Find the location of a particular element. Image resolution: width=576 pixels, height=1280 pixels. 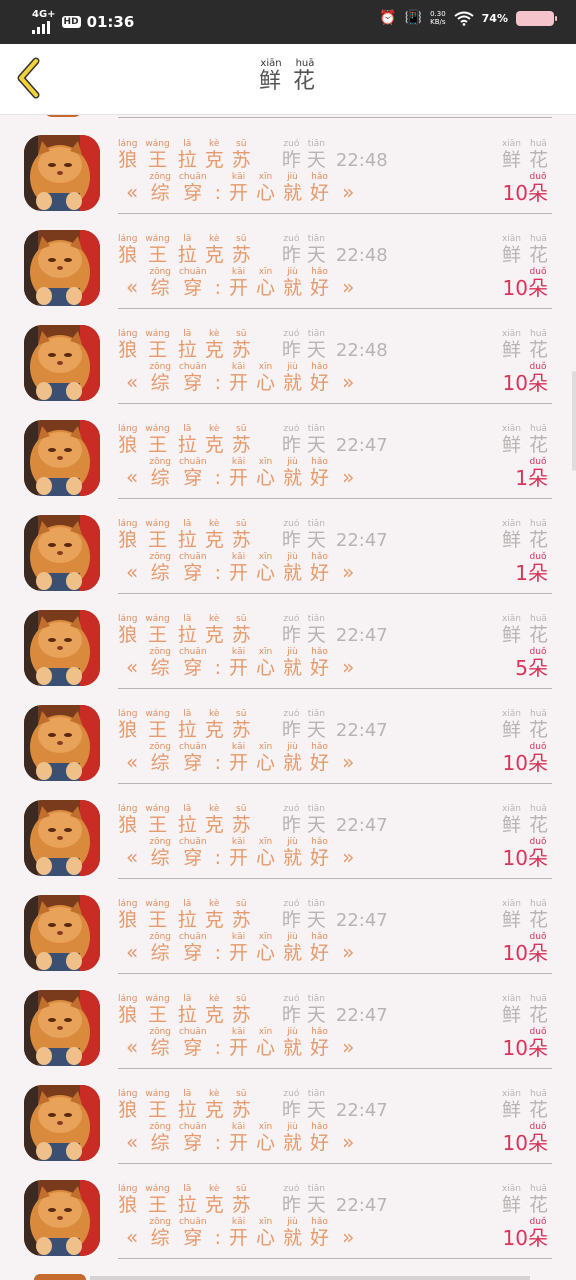

gift-count: 5朵duǒ is located at coordinates (531, 664).